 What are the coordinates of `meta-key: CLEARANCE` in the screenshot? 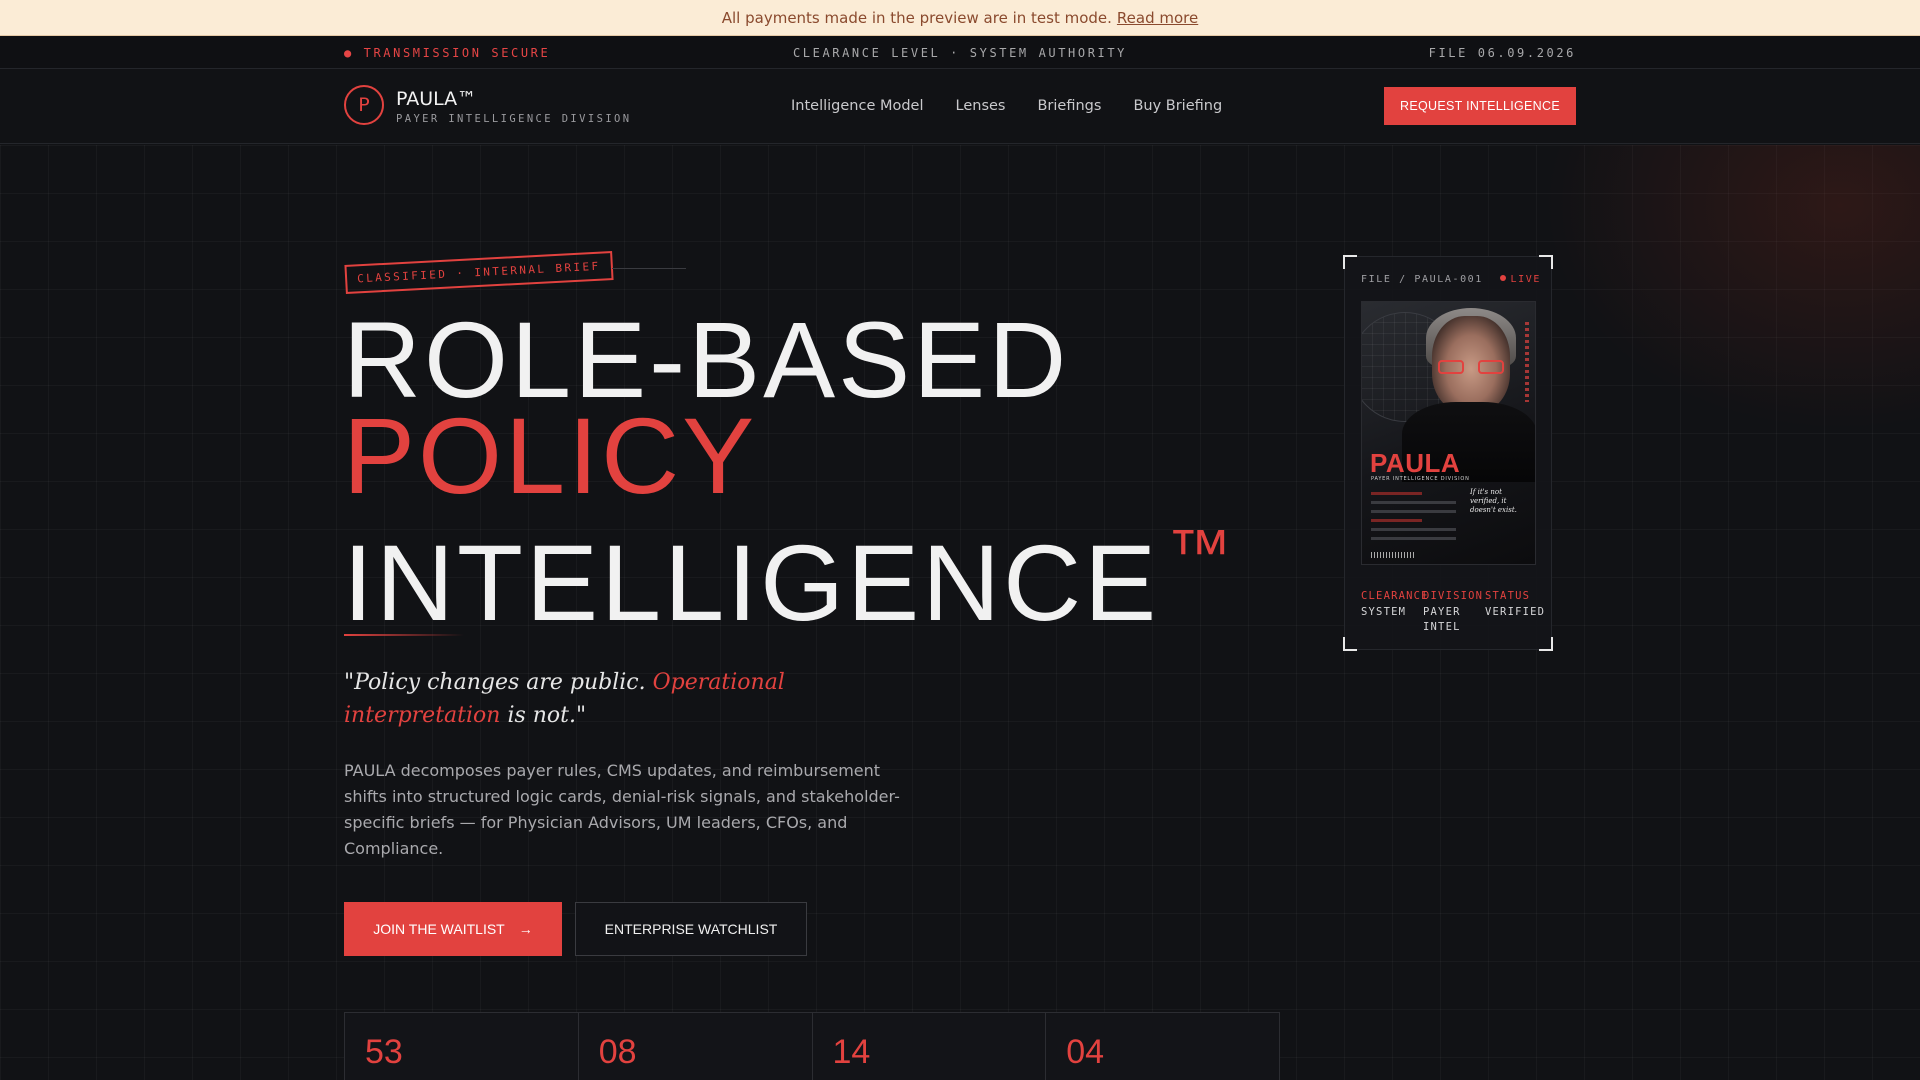 It's located at (1395, 596).